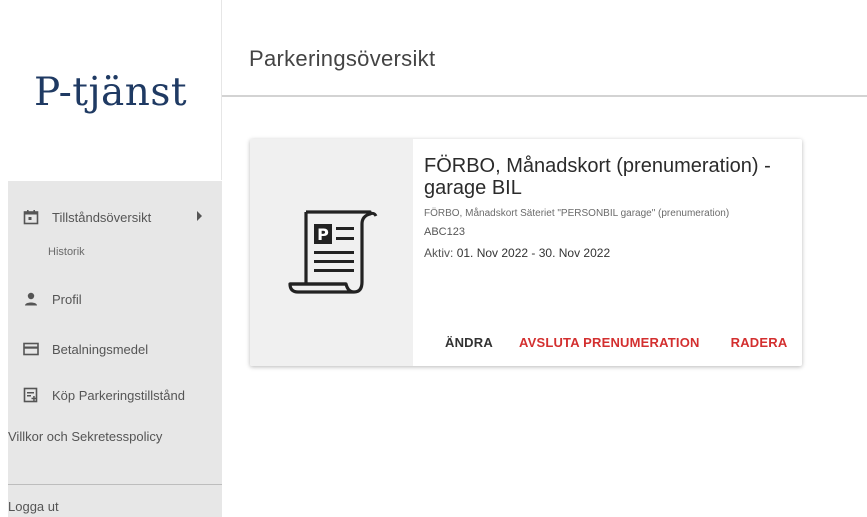 The image size is (867, 517). What do you see at coordinates (100, 349) in the screenshot?
I see `sidebar-item-label: Betalningsmedel` at bounding box center [100, 349].